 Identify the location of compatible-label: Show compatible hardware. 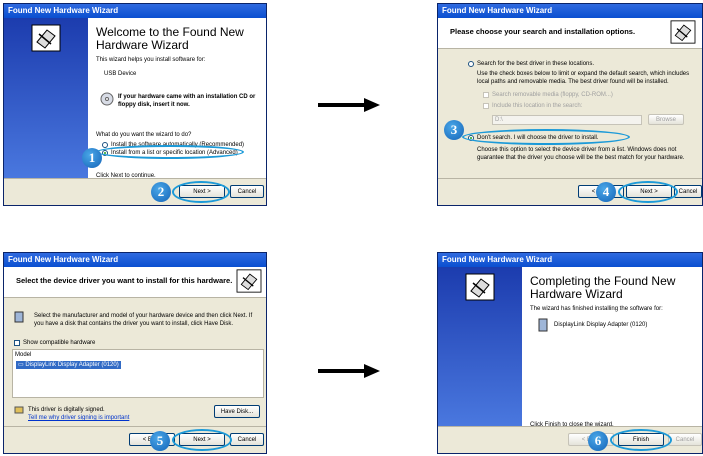
(59, 343).